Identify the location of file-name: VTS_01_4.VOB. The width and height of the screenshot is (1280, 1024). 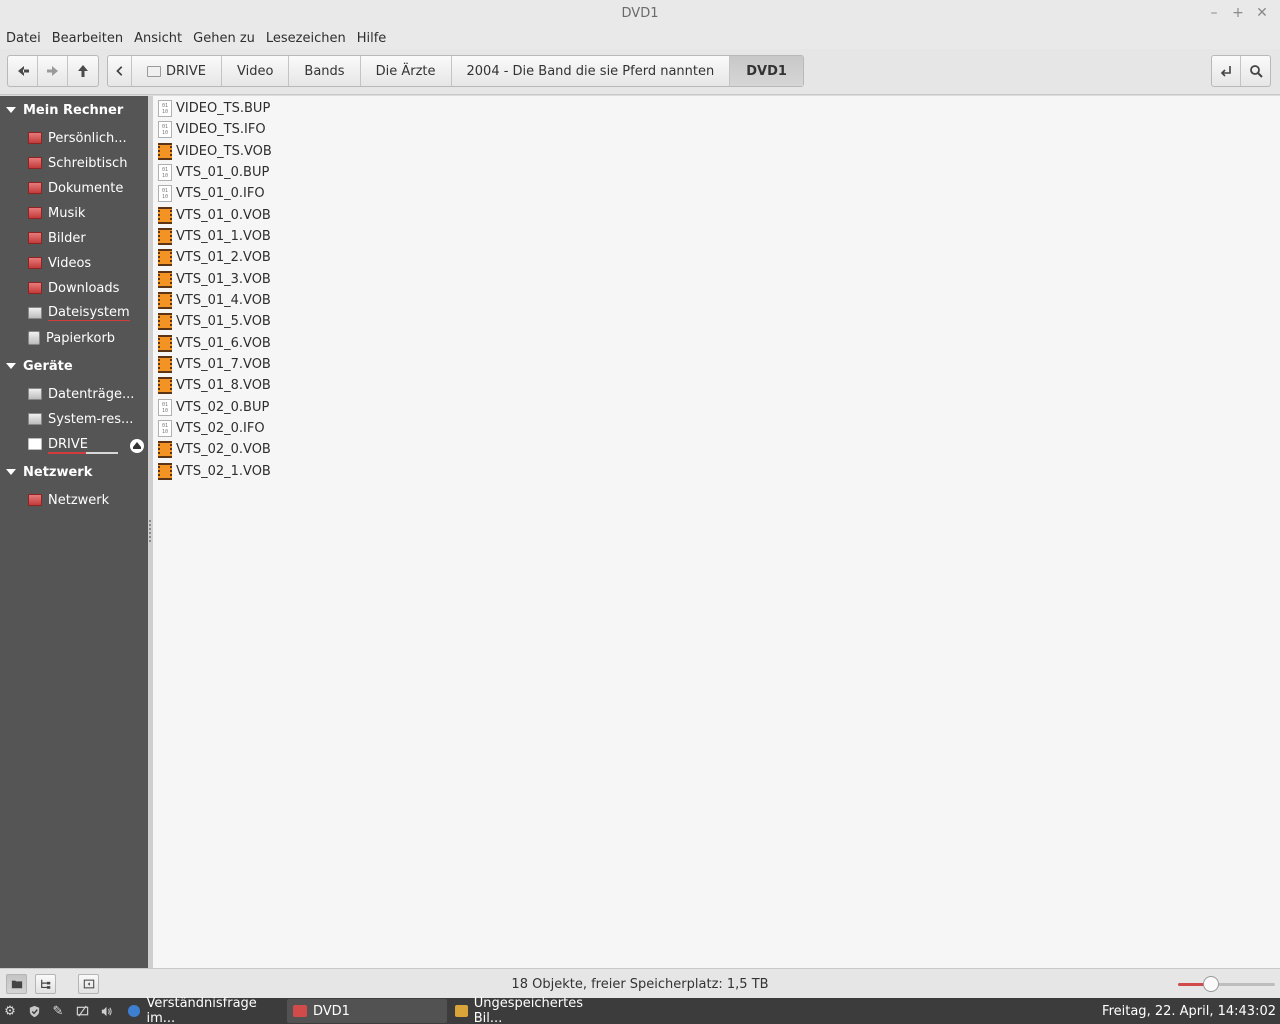
(223, 300).